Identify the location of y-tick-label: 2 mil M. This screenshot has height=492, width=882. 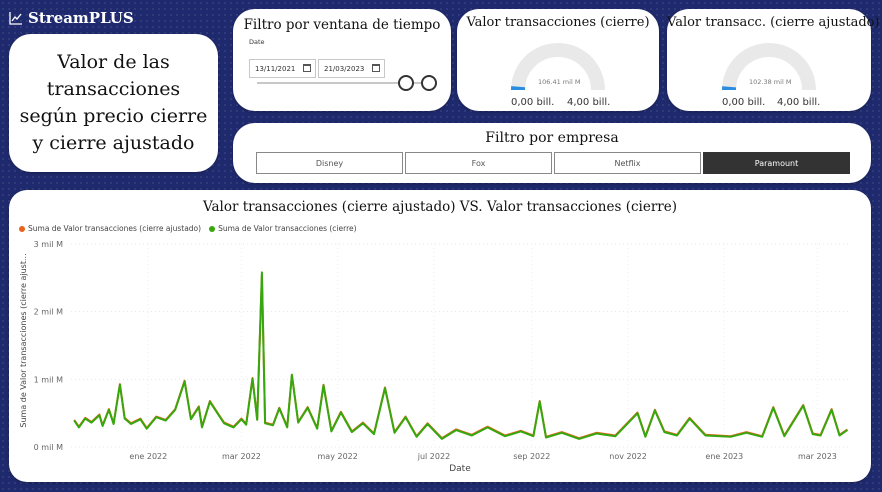
(48, 312).